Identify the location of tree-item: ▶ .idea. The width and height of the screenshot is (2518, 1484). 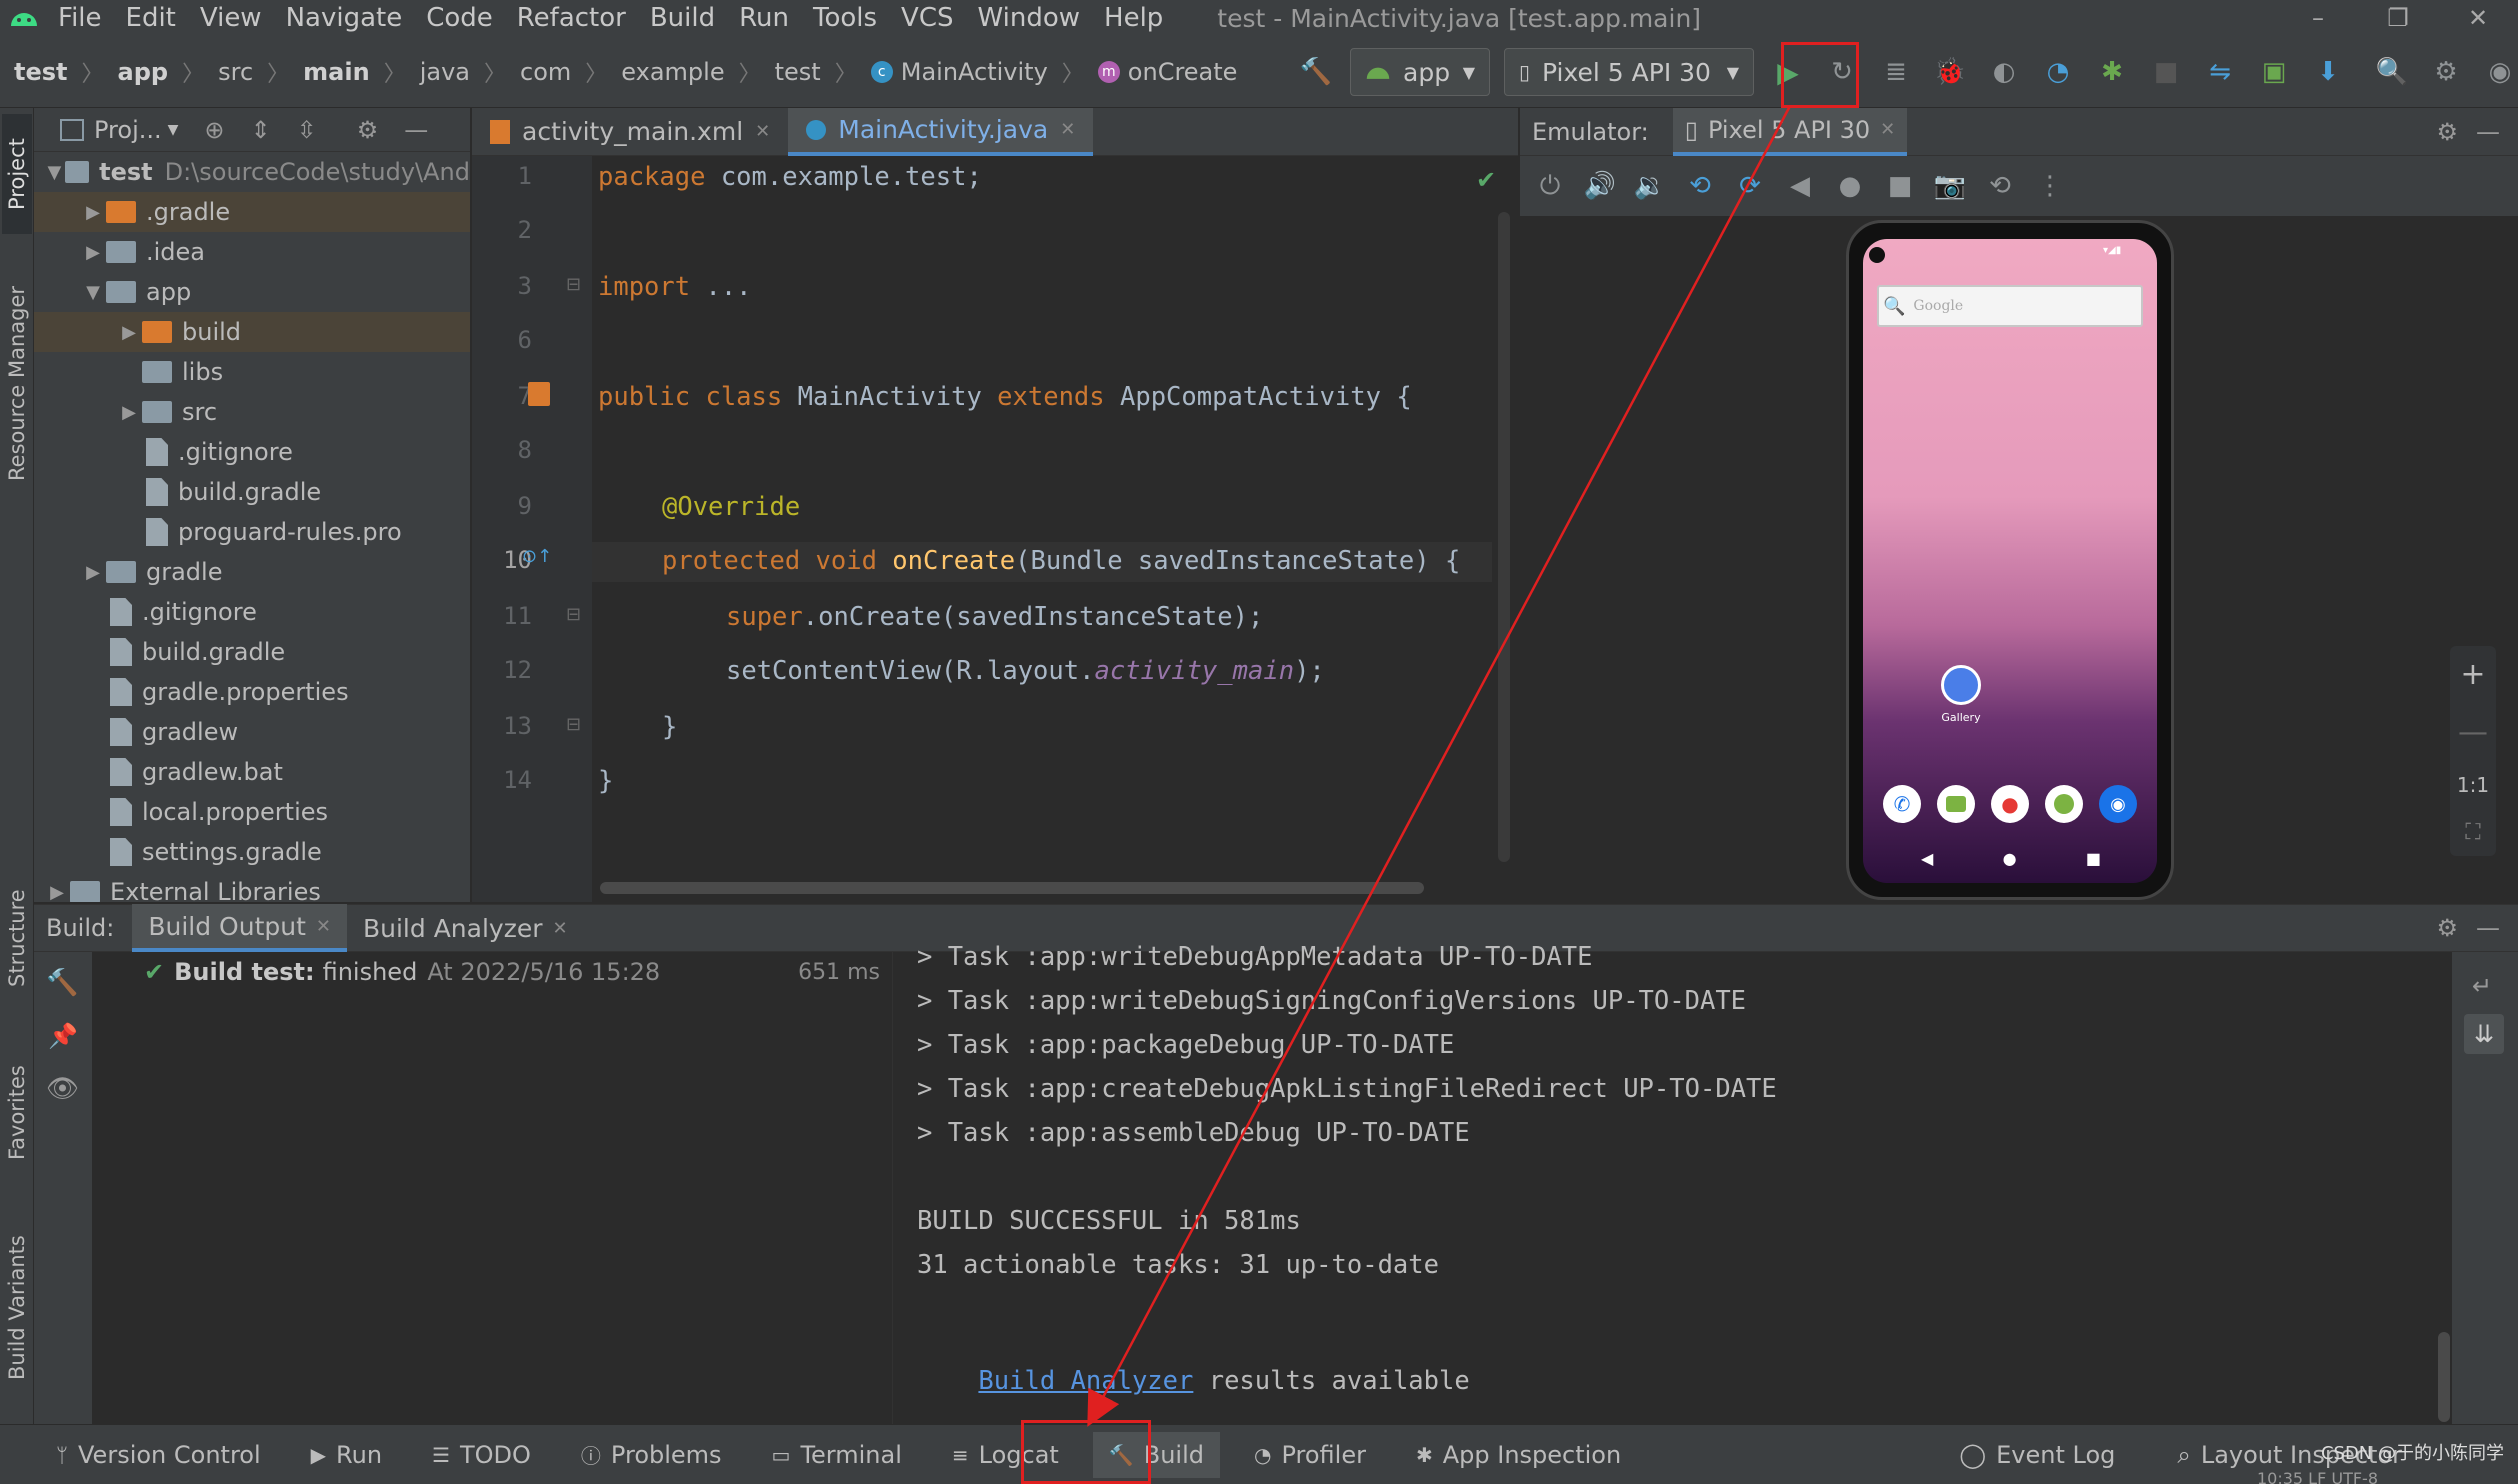
(252, 252).